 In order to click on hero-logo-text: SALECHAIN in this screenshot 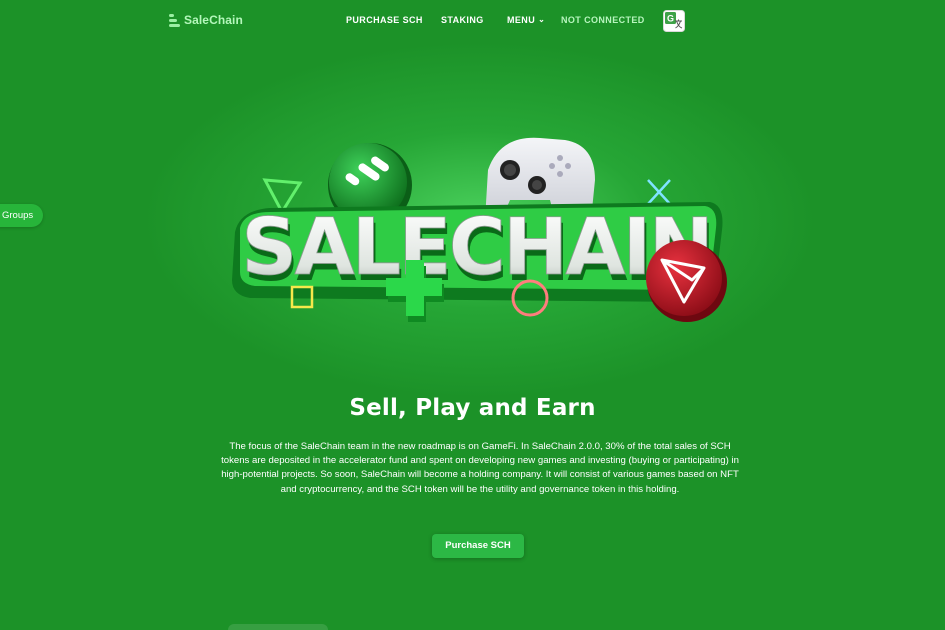, I will do `click(476, 248)`.